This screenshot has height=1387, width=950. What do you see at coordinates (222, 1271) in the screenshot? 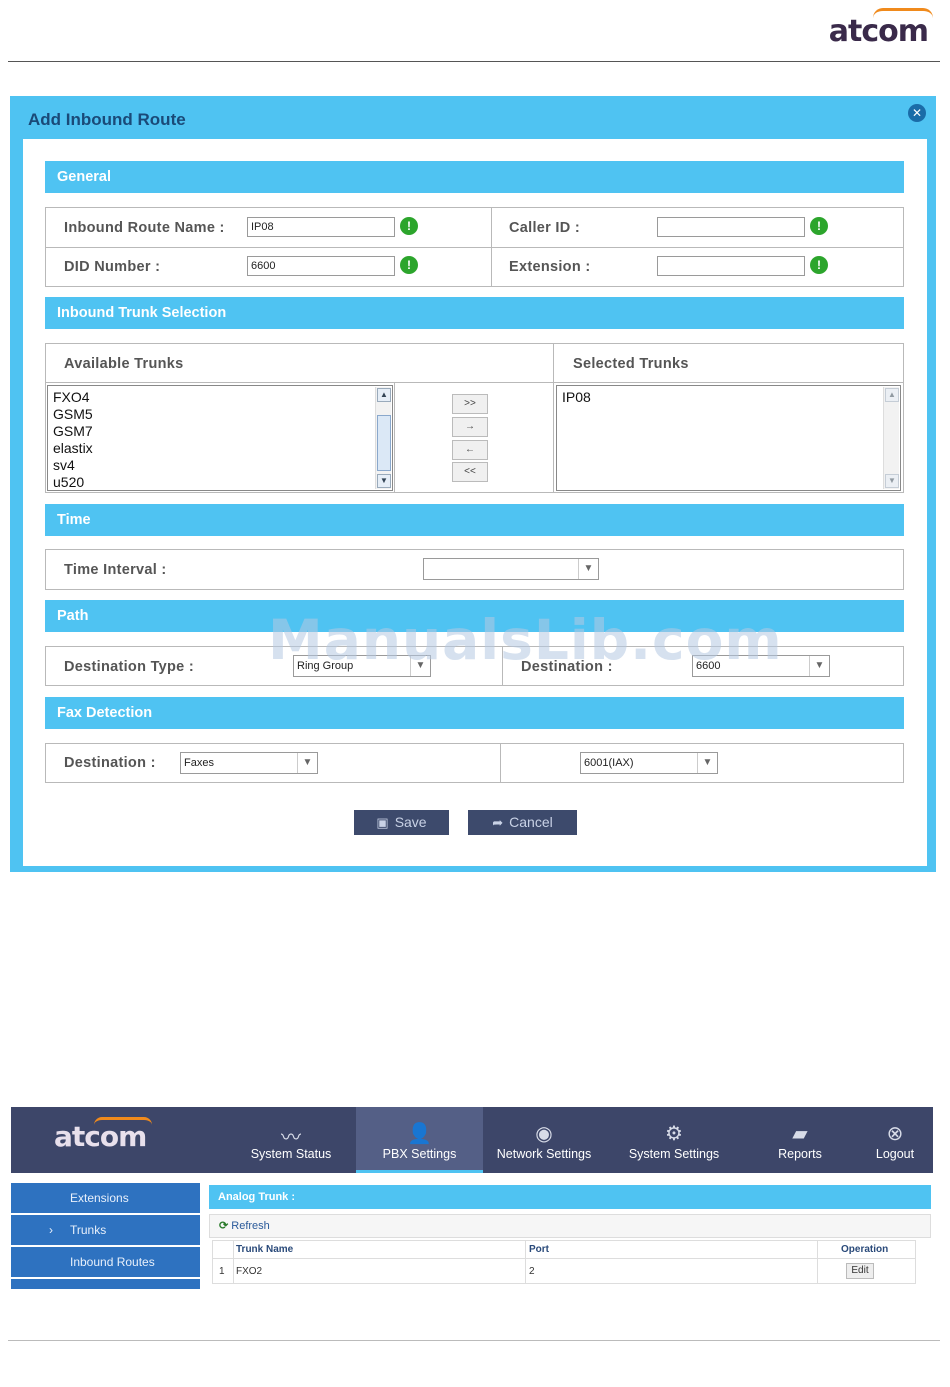
I see `row-index: 1` at bounding box center [222, 1271].